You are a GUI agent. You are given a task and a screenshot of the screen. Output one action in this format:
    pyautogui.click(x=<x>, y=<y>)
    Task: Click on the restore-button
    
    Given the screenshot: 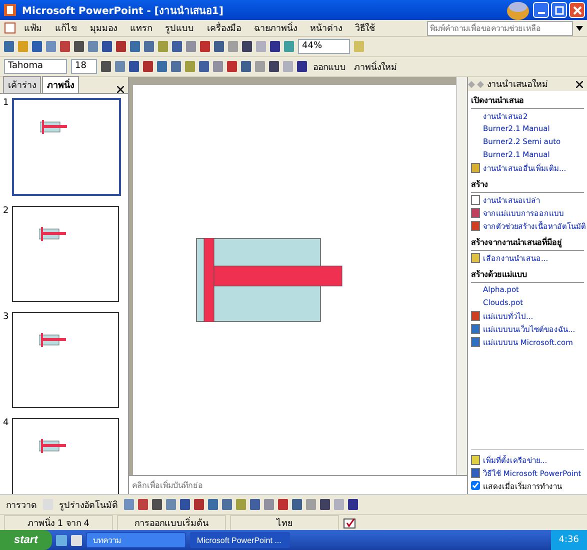 What is the action you would take?
    pyautogui.click(x=559, y=10)
    